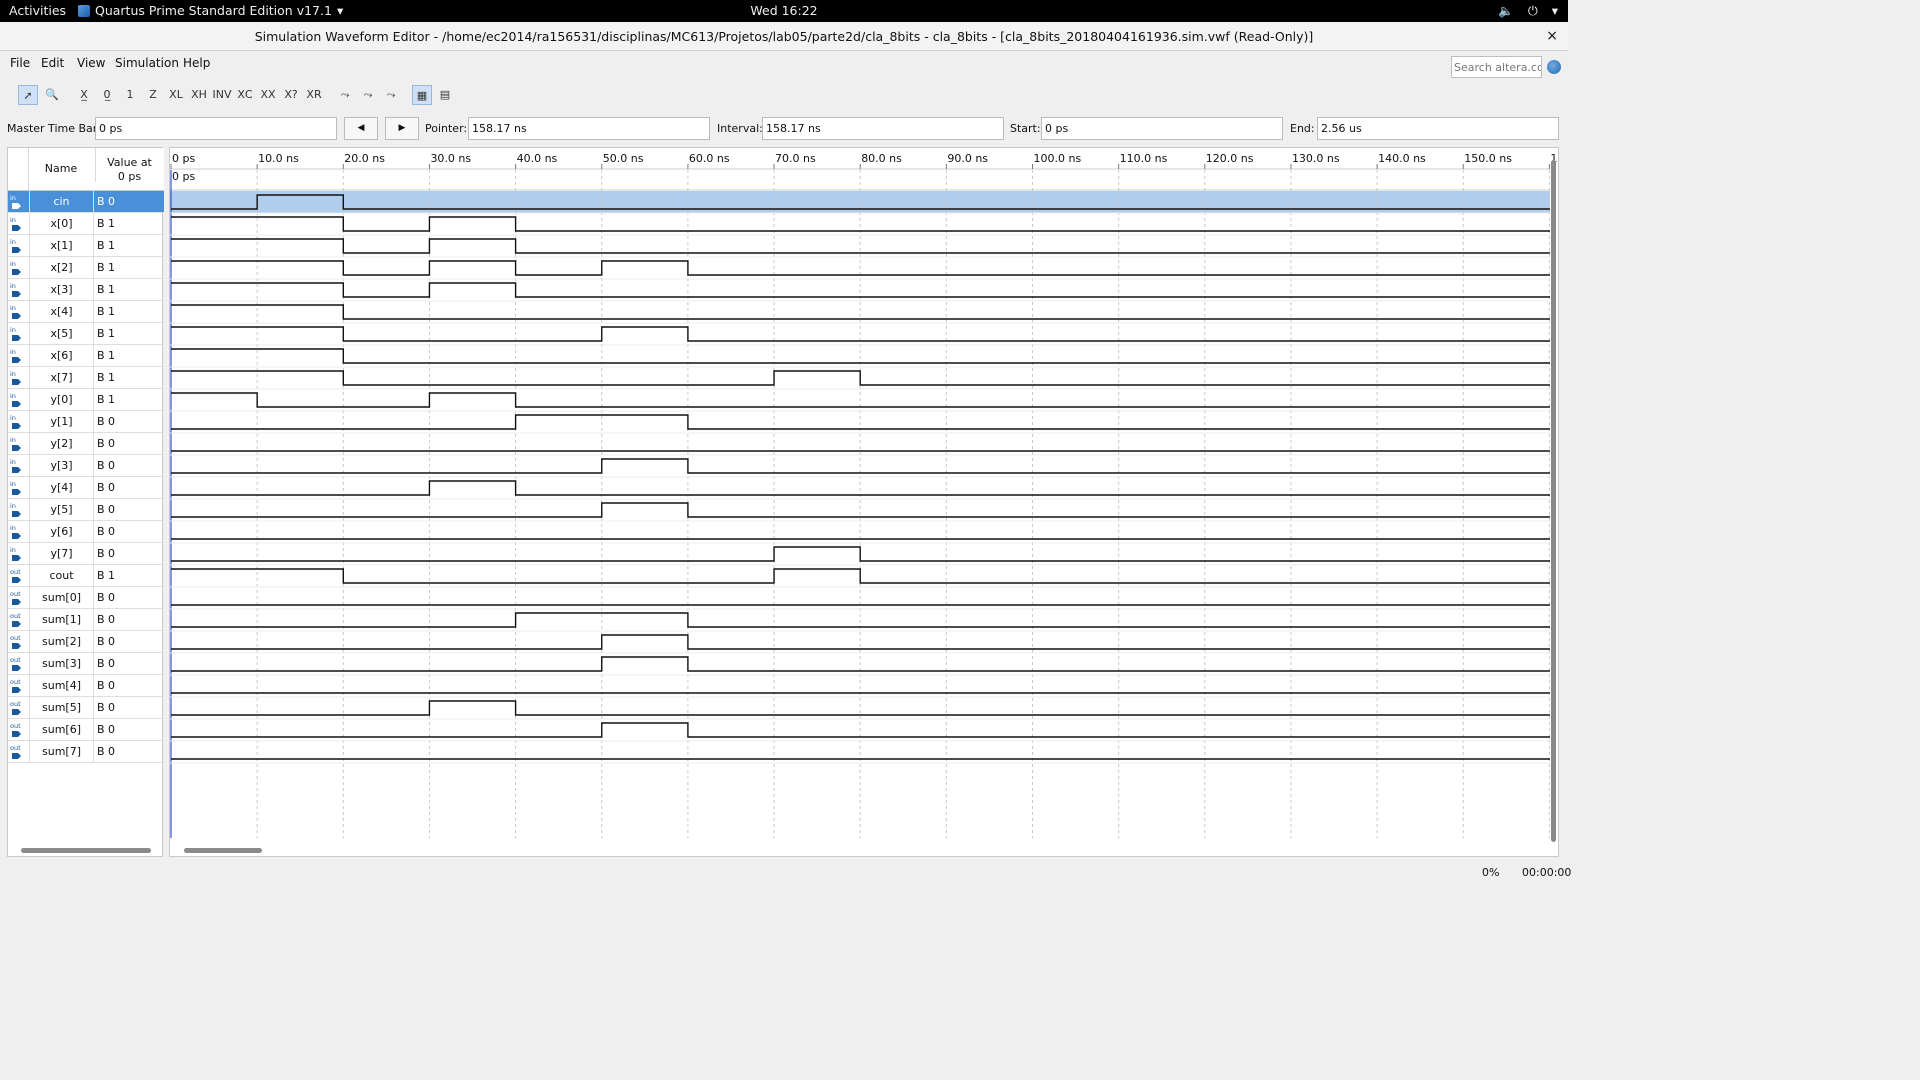  Describe the element at coordinates (196, 63) in the screenshot. I see `menu-help: Help` at that location.